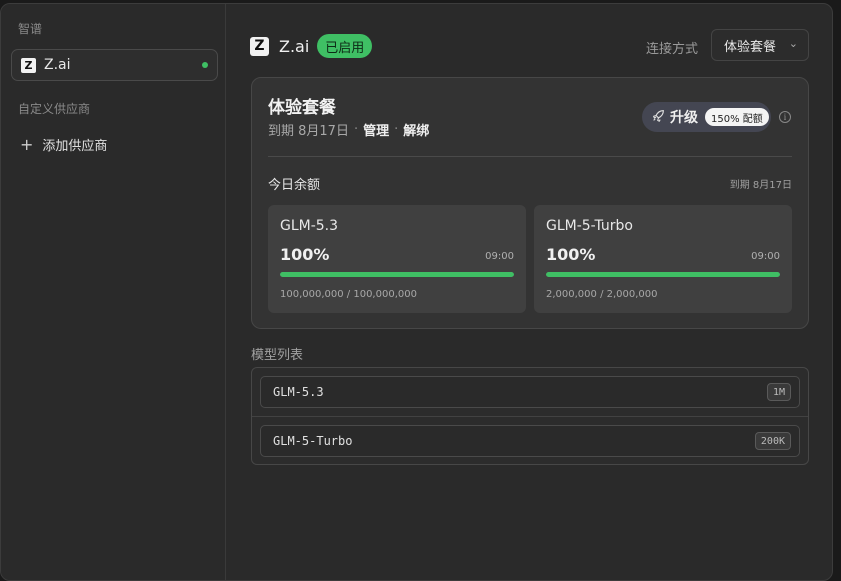 Image resolution: width=841 pixels, height=581 pixels. Describe the element at coordinates (205, 65) in the screenshot. I see `status-dot-icon` at that location.